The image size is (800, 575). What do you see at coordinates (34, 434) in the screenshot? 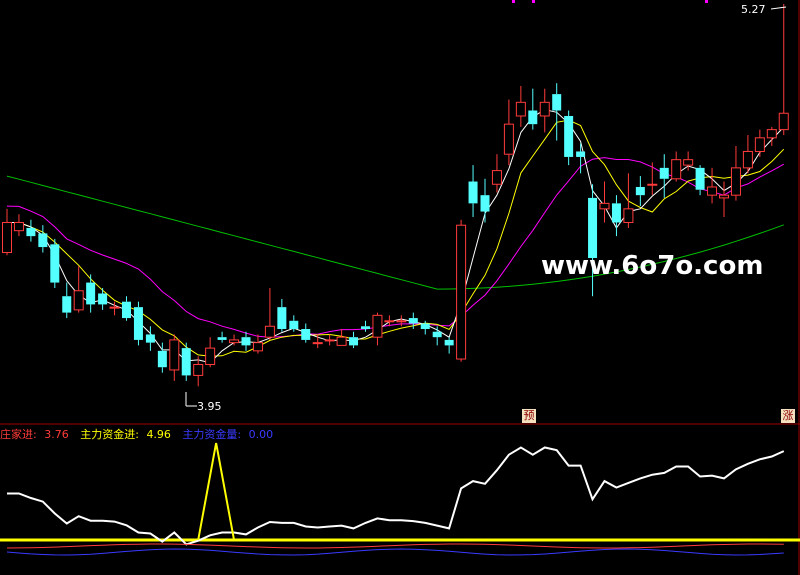
I see `legend-item-zhuangjia: 庄家进: 3.76` at bounding box center [34, 434].